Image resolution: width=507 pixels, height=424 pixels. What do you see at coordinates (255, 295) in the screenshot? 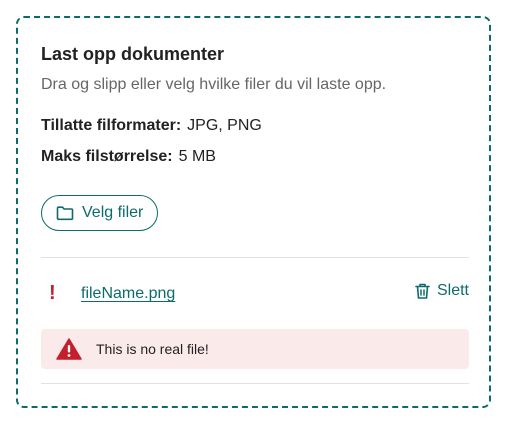
I see `file-list-item: ! fileName.png Slett` at bounding box center [255, 295].